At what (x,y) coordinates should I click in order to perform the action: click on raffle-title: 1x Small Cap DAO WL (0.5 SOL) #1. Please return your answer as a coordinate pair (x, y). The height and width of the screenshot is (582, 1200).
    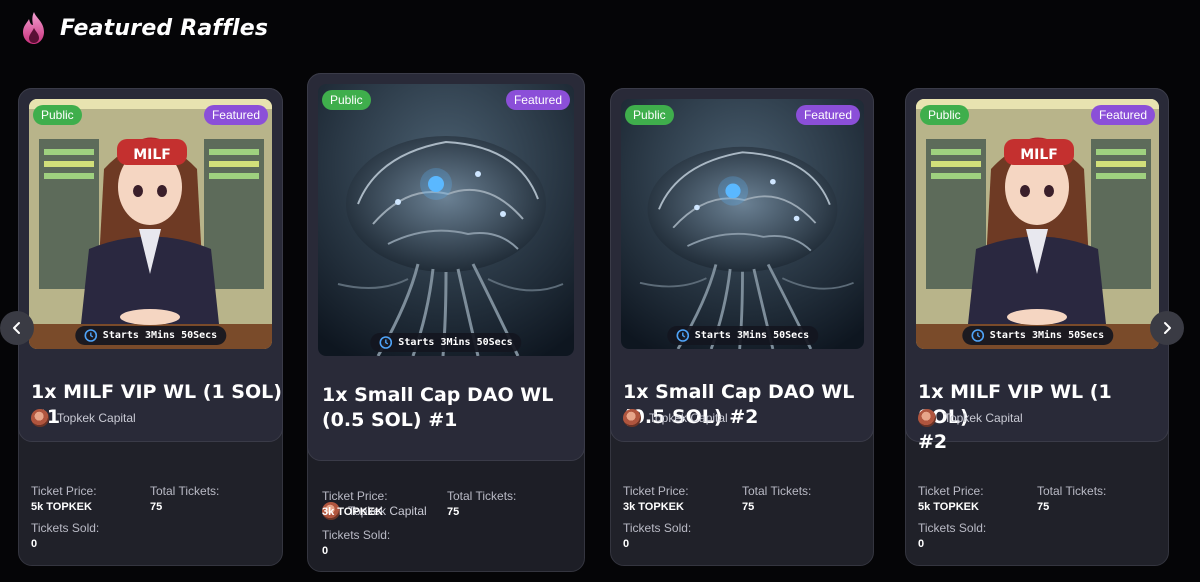
    Looking at the image, I should click on (437, 408).